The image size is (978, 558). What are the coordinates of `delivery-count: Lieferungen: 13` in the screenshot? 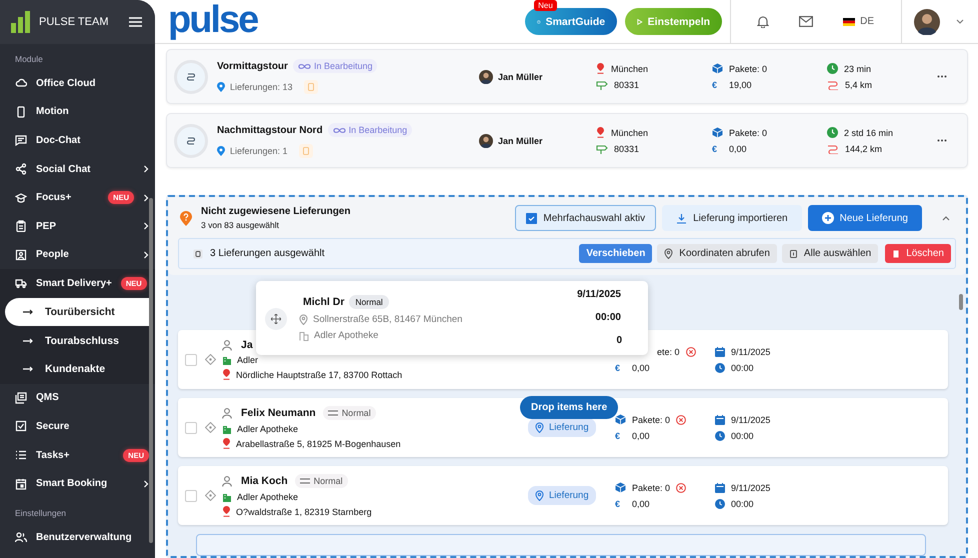 It's located at (261, 87).